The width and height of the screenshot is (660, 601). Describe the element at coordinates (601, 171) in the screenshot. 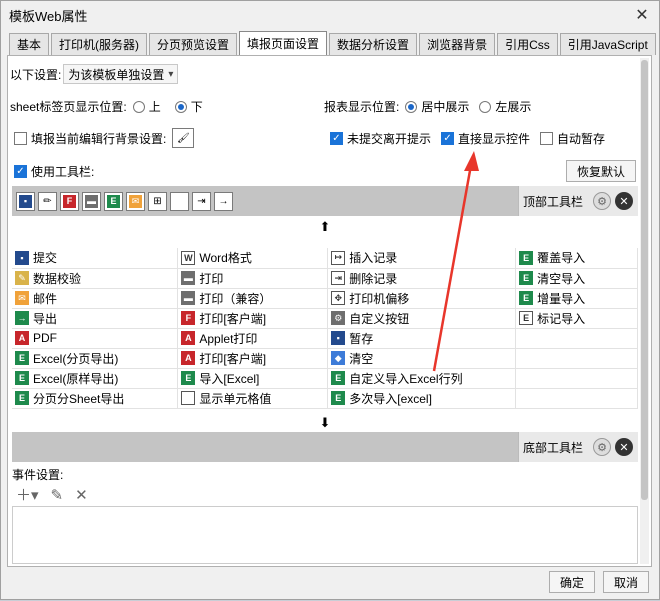

I see `restore-default-button: 恢复默认` at that location.